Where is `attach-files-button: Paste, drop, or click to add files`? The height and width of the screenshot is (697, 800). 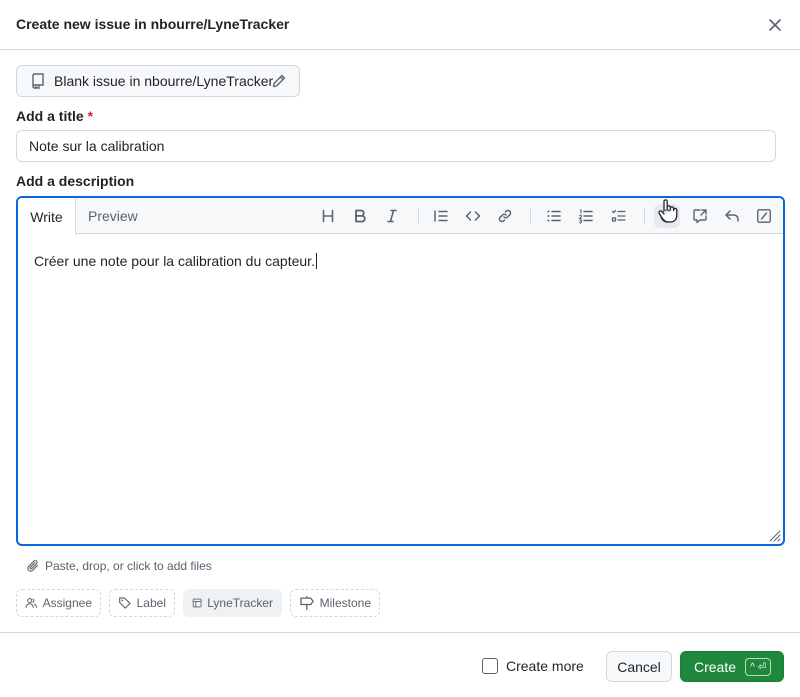
attach-files-button: Paste, drop, or click to add files is located at coordinates (119, 566).